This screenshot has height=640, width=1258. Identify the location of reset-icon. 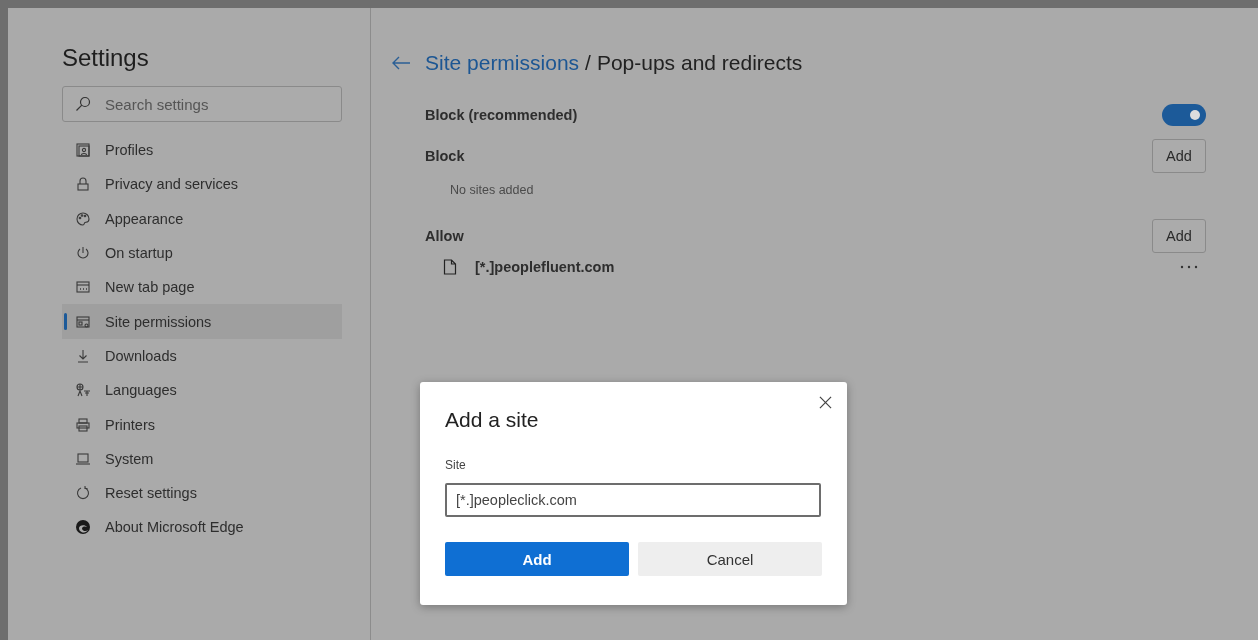
(83, 493).